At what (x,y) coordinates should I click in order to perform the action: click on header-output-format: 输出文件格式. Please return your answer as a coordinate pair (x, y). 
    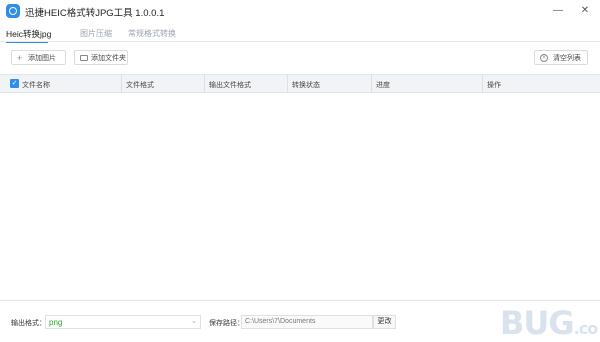
    Looking at the image, I should click on (230, 85).